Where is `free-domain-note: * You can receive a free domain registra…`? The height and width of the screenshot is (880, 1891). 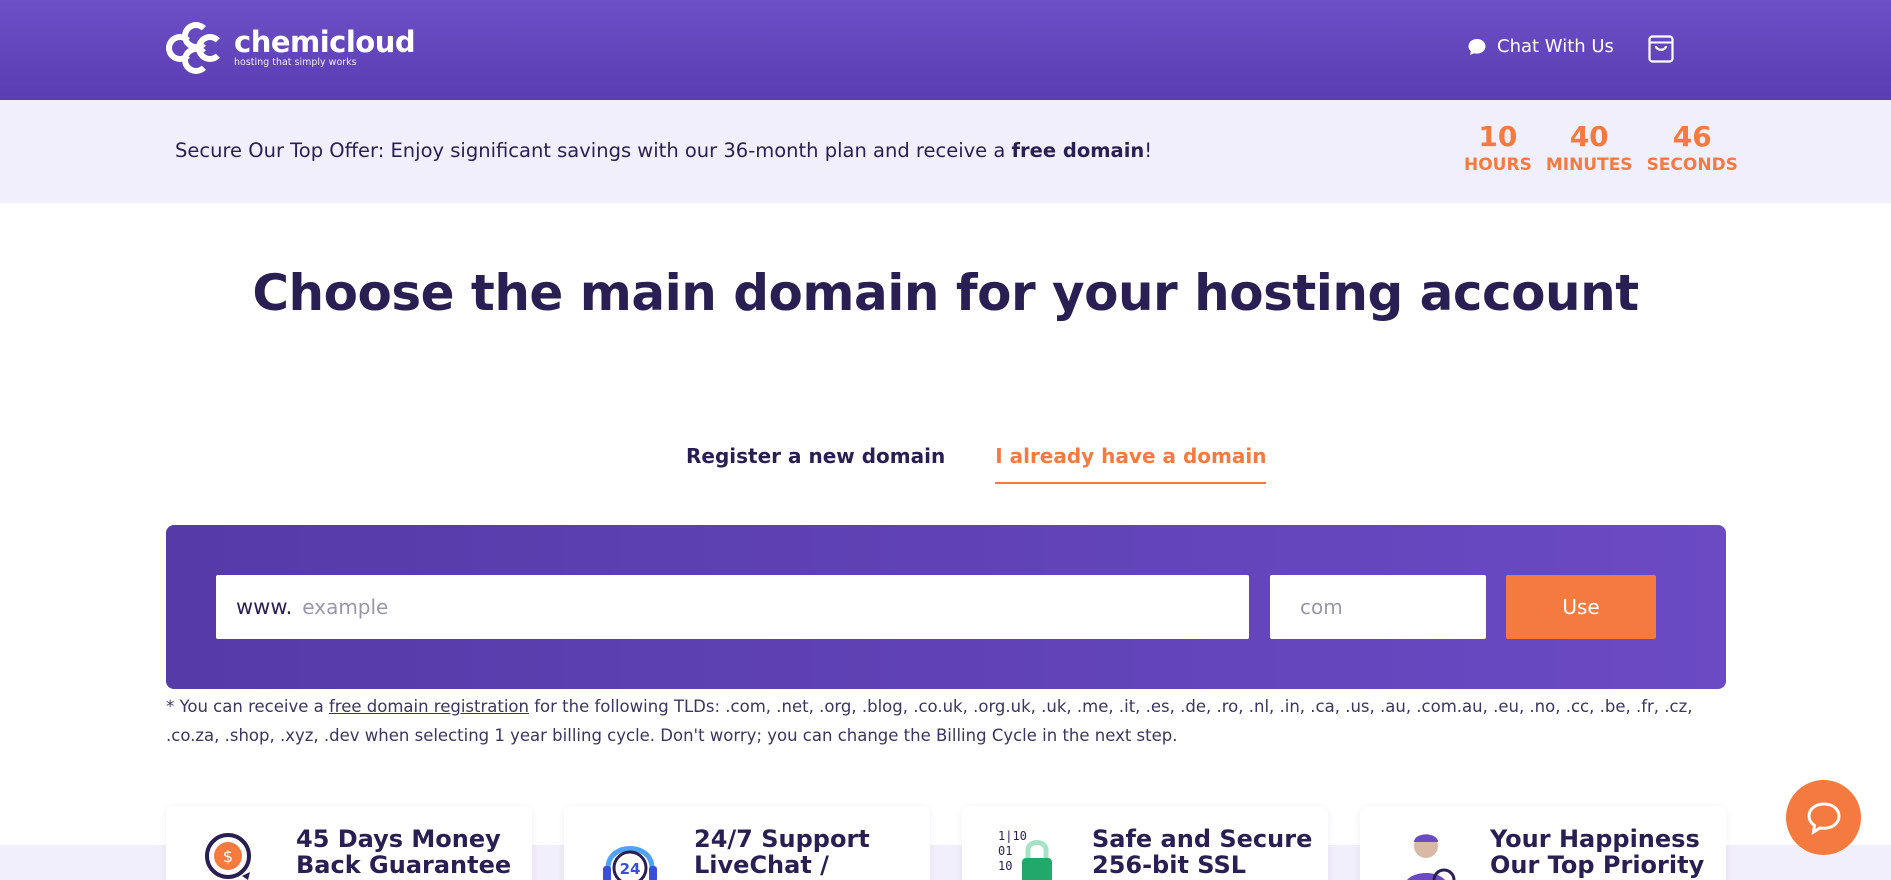
free-domain-note: * You can receive a free domain registra… is located at coordinates (946, 721).